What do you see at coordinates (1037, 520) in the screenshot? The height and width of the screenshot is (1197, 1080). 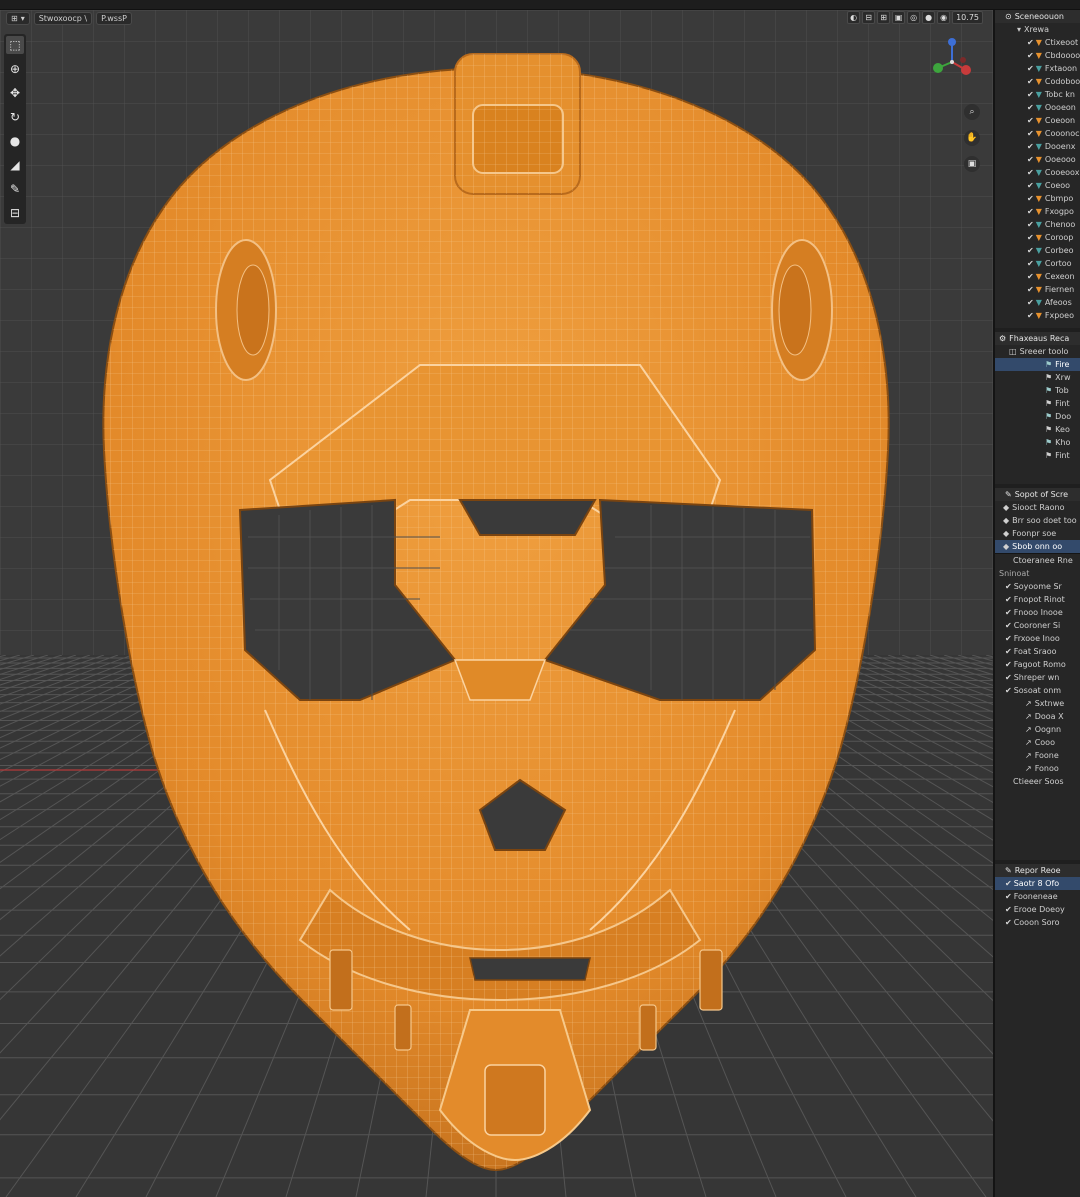 I see `modifier-row: ◆ Brr soo doet too` at bounding box center [1037, 520].